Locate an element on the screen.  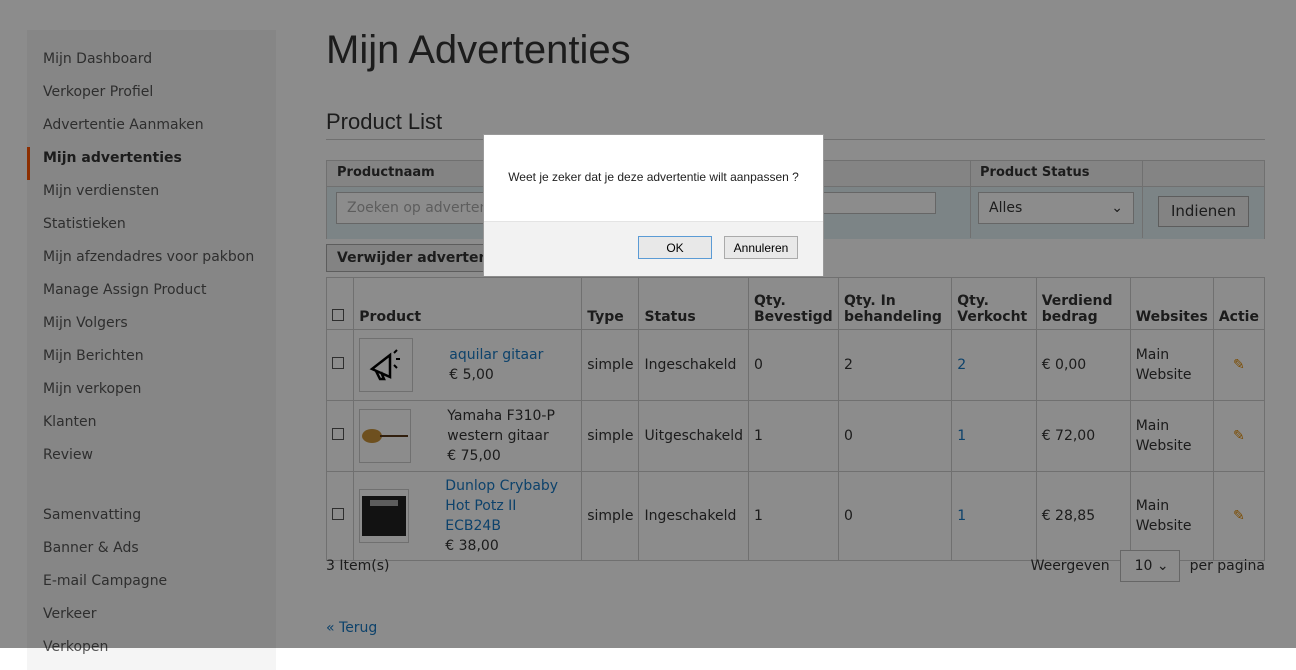
cancel-button: Annuleren is located at coordinates (761, 247).